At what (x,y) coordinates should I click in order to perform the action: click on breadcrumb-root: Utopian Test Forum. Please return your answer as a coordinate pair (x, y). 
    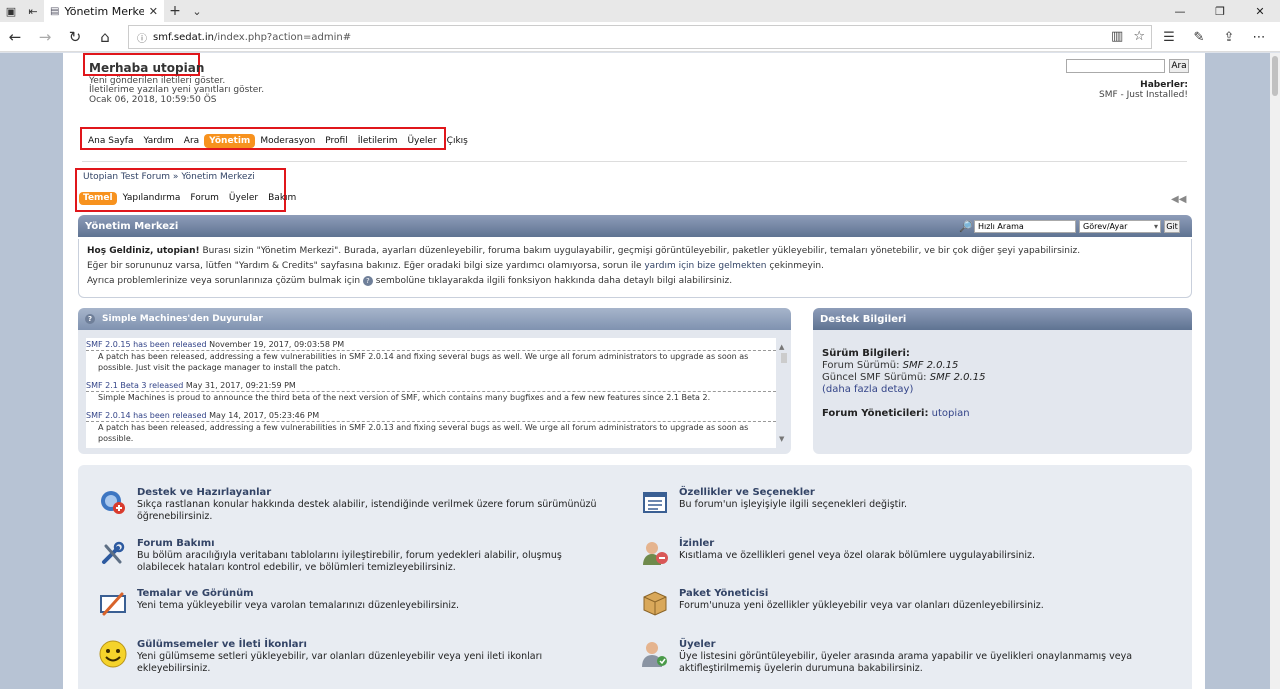
    Looking at the image, I should click on (126, 177).